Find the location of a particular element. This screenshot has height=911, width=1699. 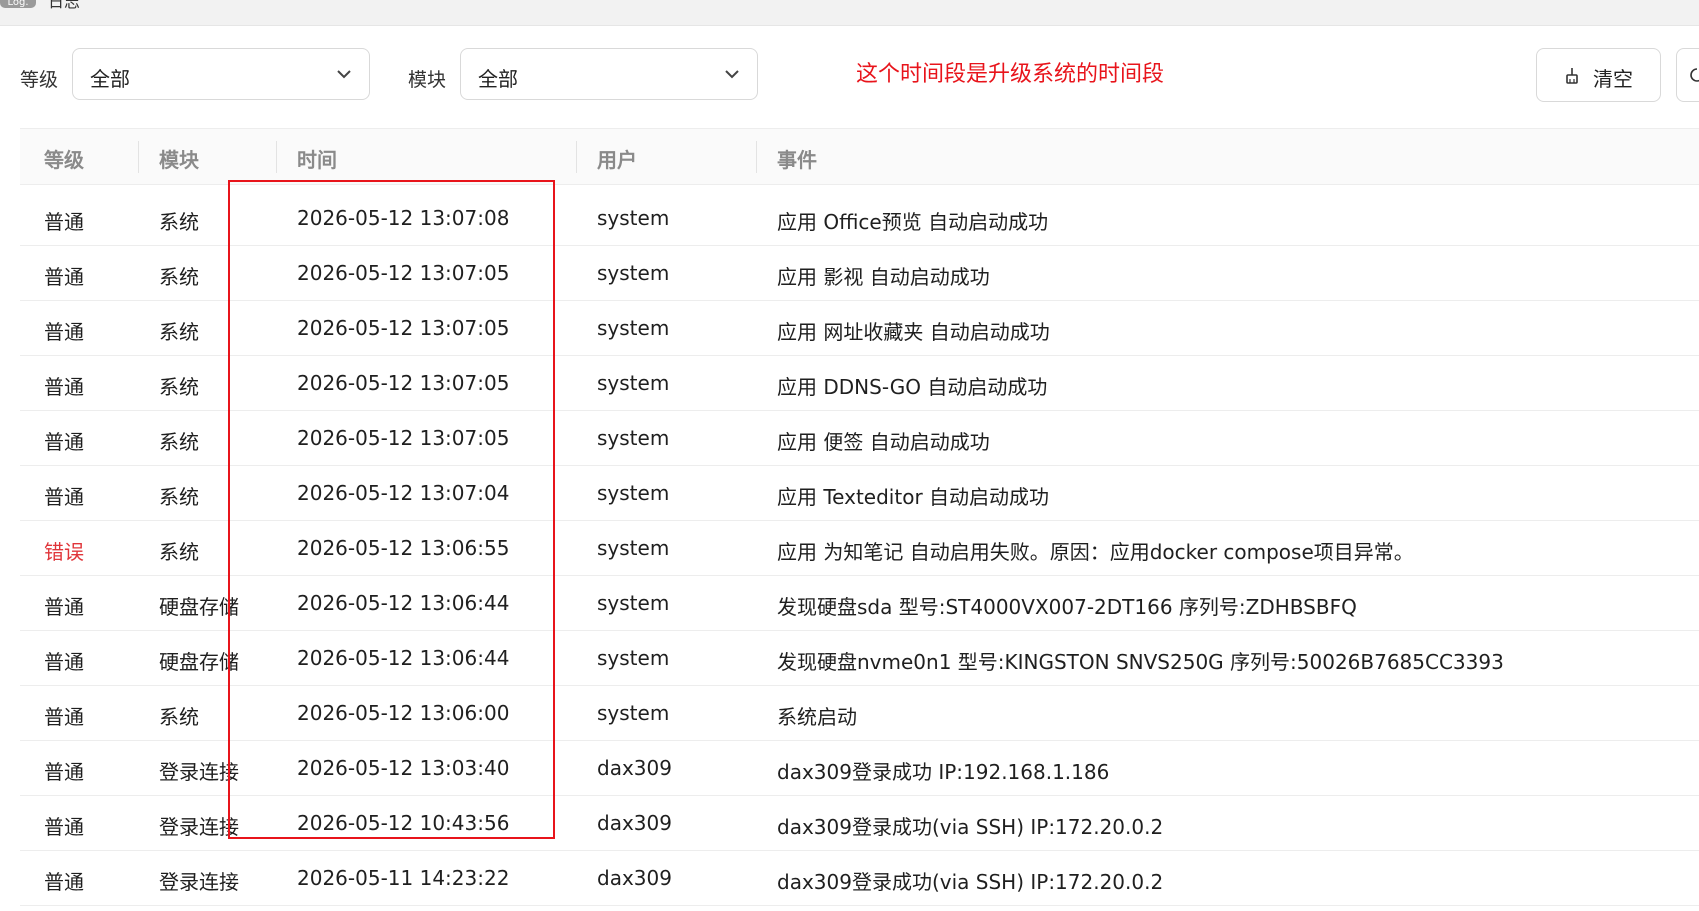

event-cell: 系统启动 is located at coordinates (817, 717).